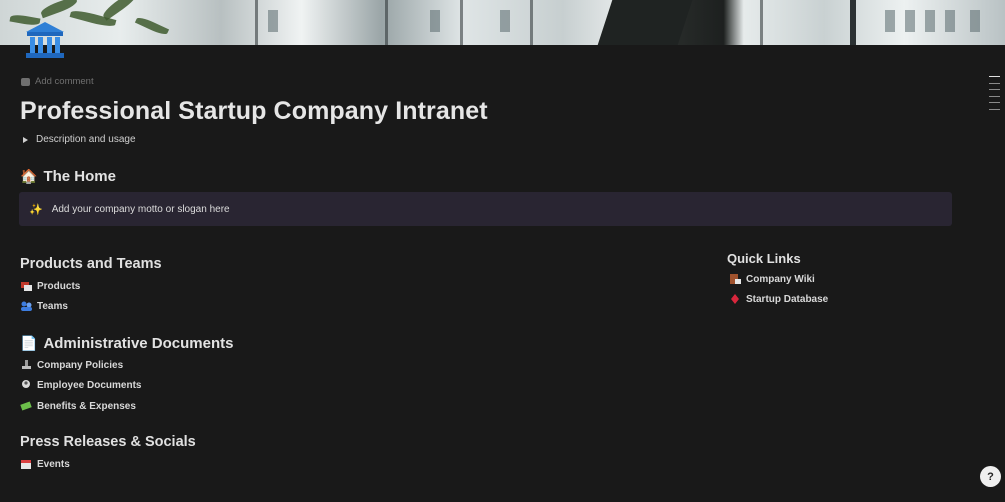  Describe the element at coordinates (485, 209) in the screenshot. I see `motto-callout: ✨ Add your company motto or slogan here` at that location.